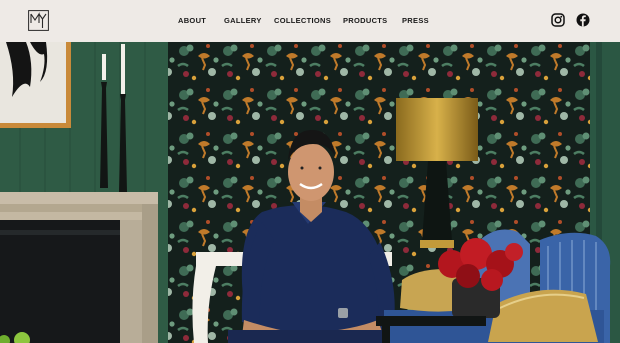  I want to click on main-nav: ABOUT GALLERY COLLECTIONS PRODUCTS PRESS, so click(310, 21).